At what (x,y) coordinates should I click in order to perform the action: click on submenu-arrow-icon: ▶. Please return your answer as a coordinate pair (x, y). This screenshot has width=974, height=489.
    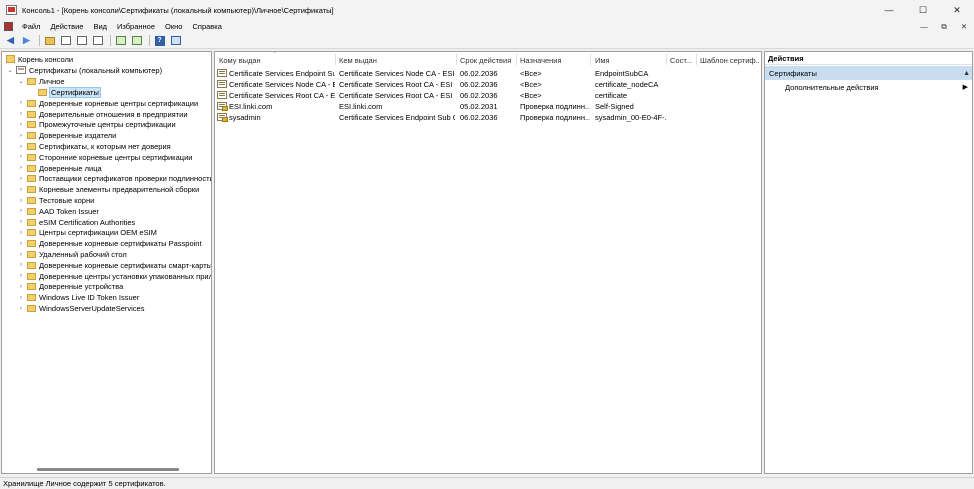
    Looking at the image, I should click on (965, 87).